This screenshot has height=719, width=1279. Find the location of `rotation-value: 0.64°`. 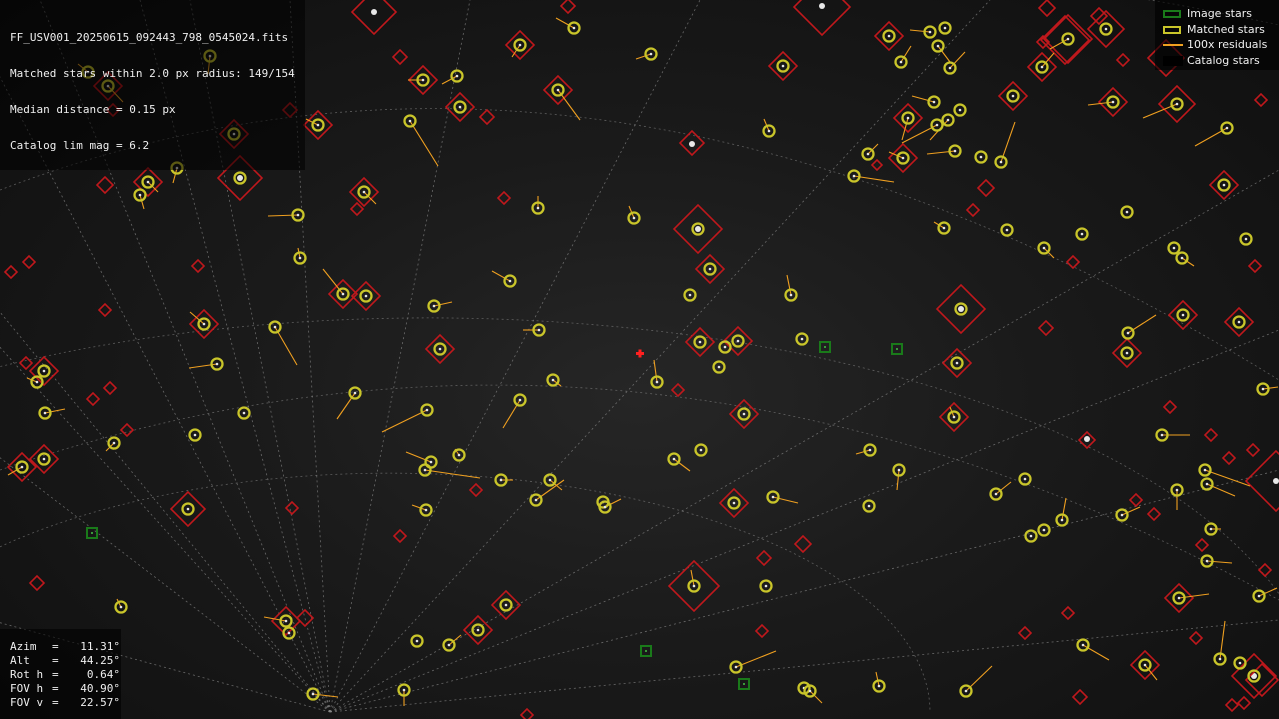

rotation-value: 0.64° is located at coordinates (103, 674).